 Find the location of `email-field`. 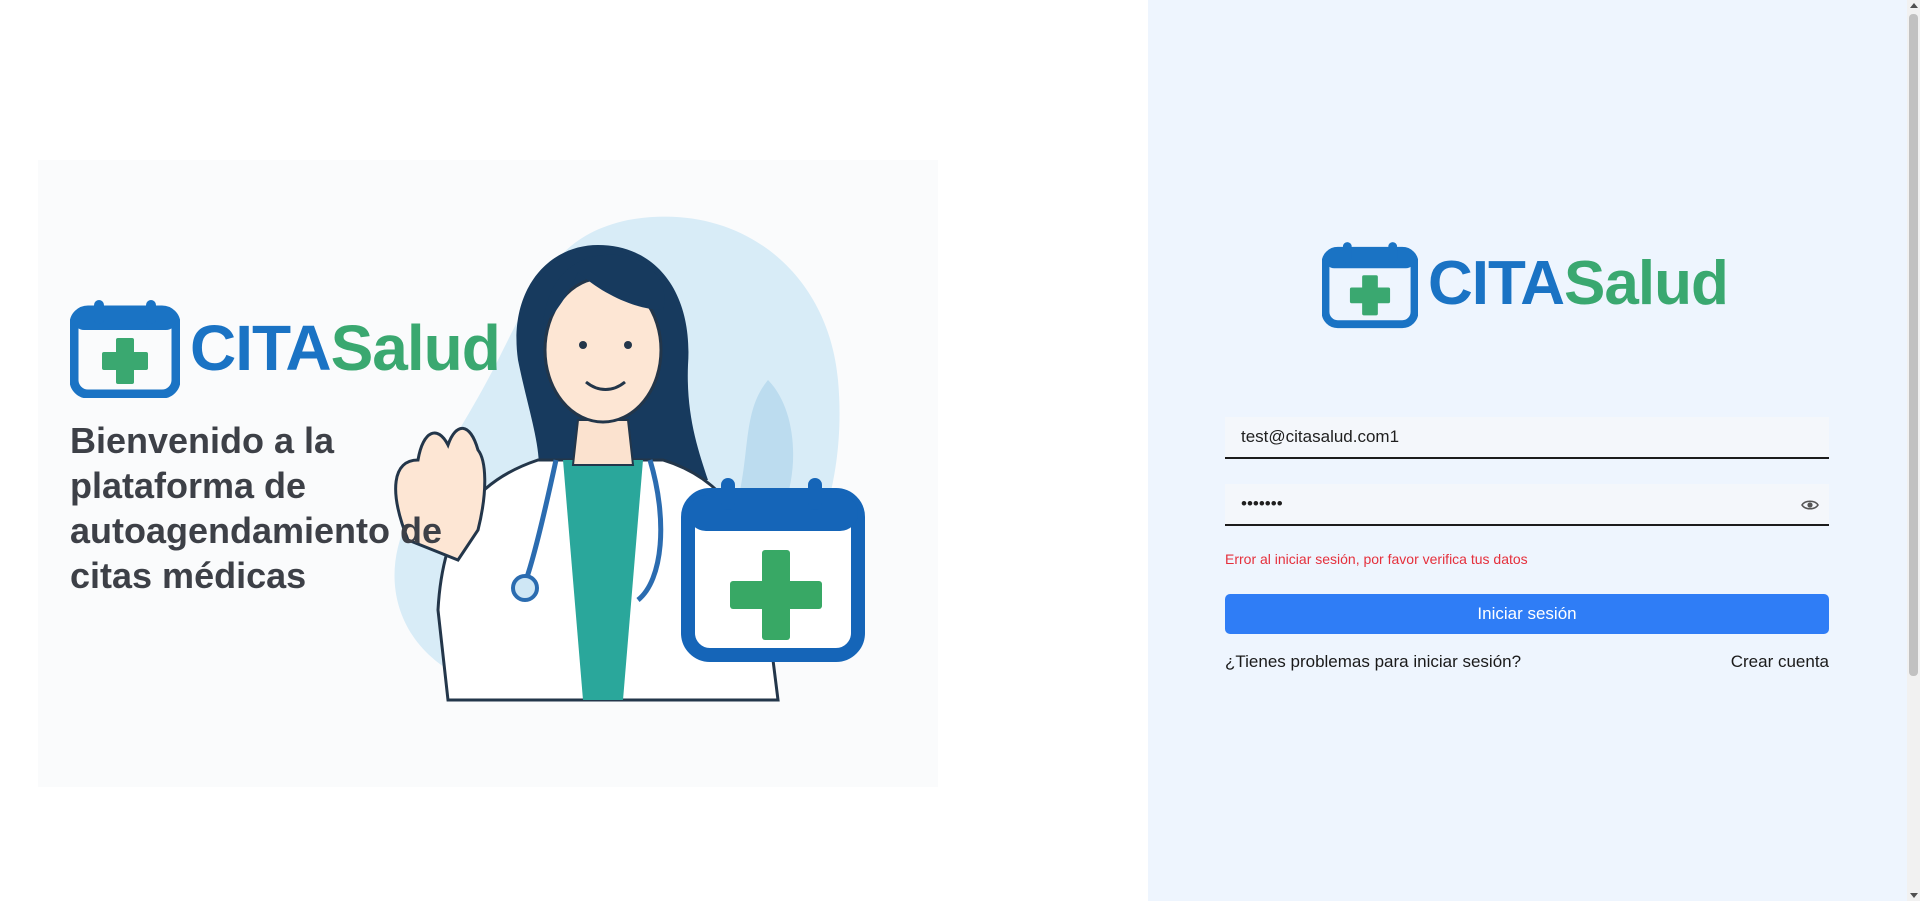

email-field is located at coordinates (1527, 438).